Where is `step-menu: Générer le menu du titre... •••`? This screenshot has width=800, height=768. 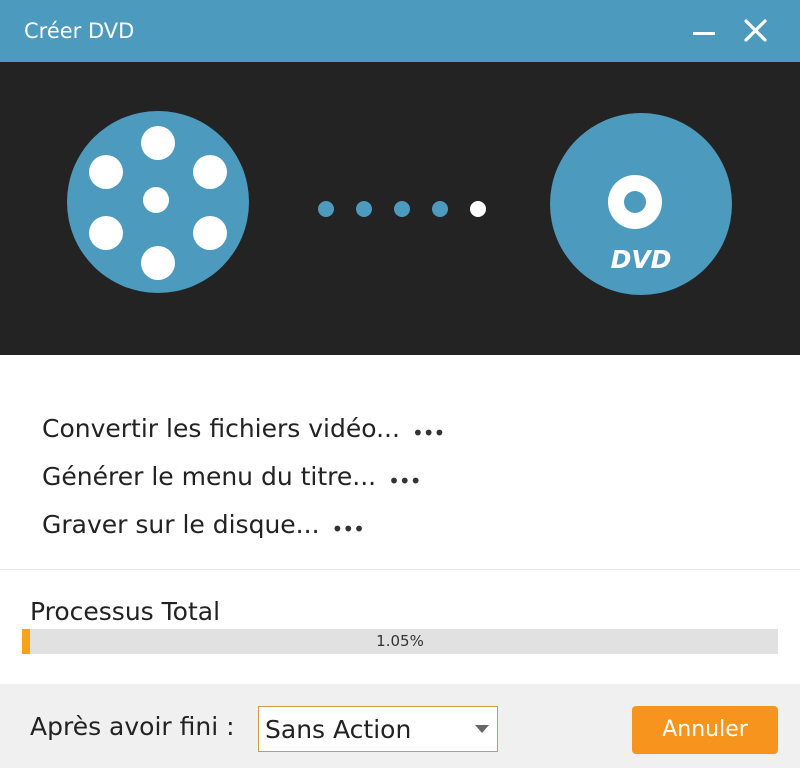 step-menu: Générer le menu du titre... ••• is located at coordinates (243, 471).